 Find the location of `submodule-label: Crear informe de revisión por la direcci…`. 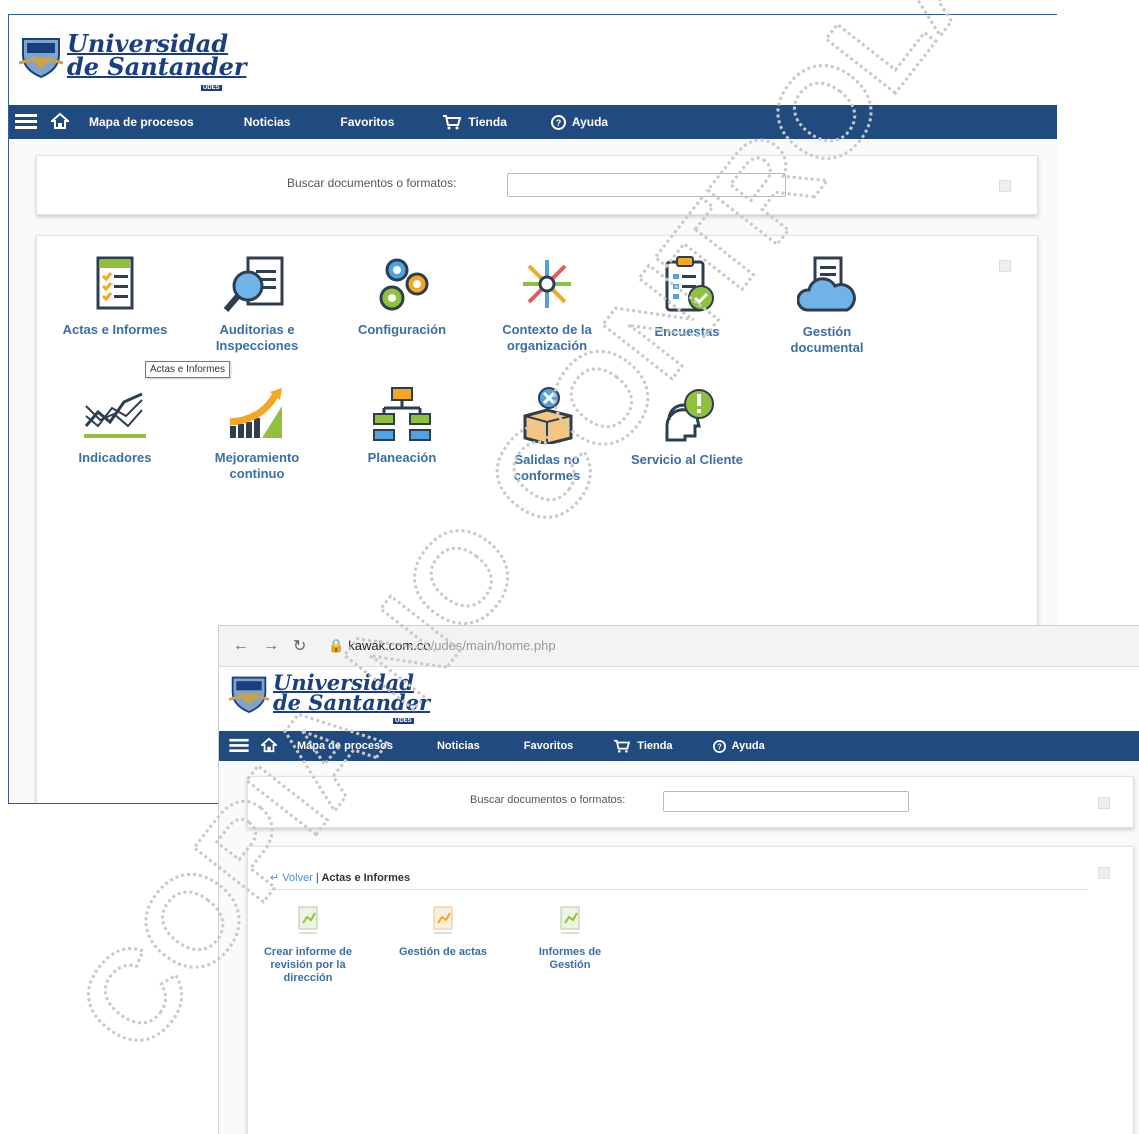

submodule-label: Crear informe de revisión por la direcci… is located at coordinates (308, 965).